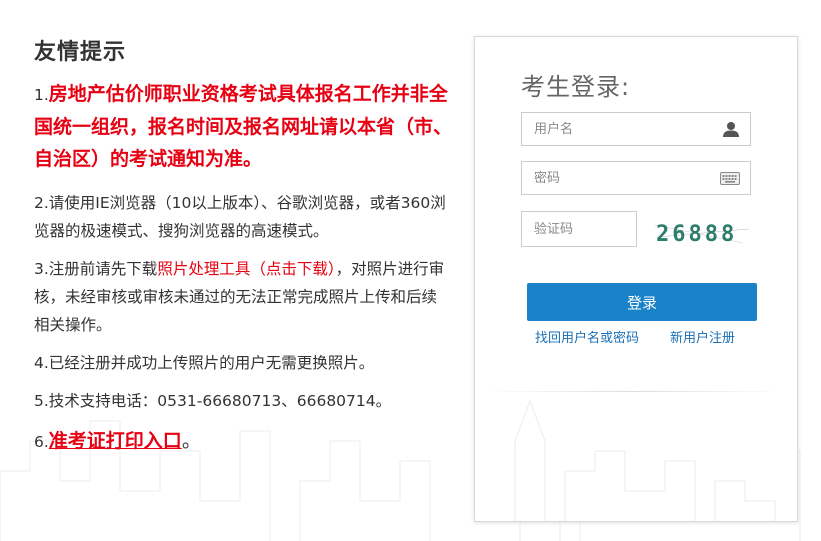 The width and height of the screenshot is (821, 541). Describe the element at coordinates (618, 178) in the screenshot. I see `password-input` at that location.